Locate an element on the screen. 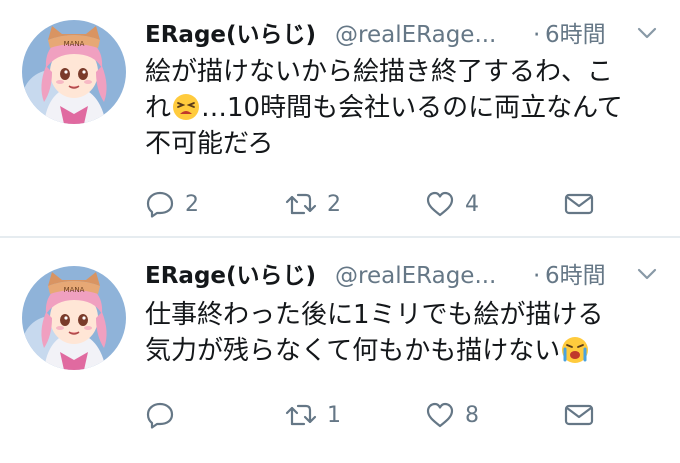 The image size is (680, 463). tweet-line: 絵が描けないから絵描き終了するわ、こ is located at coordinates (379, 72).